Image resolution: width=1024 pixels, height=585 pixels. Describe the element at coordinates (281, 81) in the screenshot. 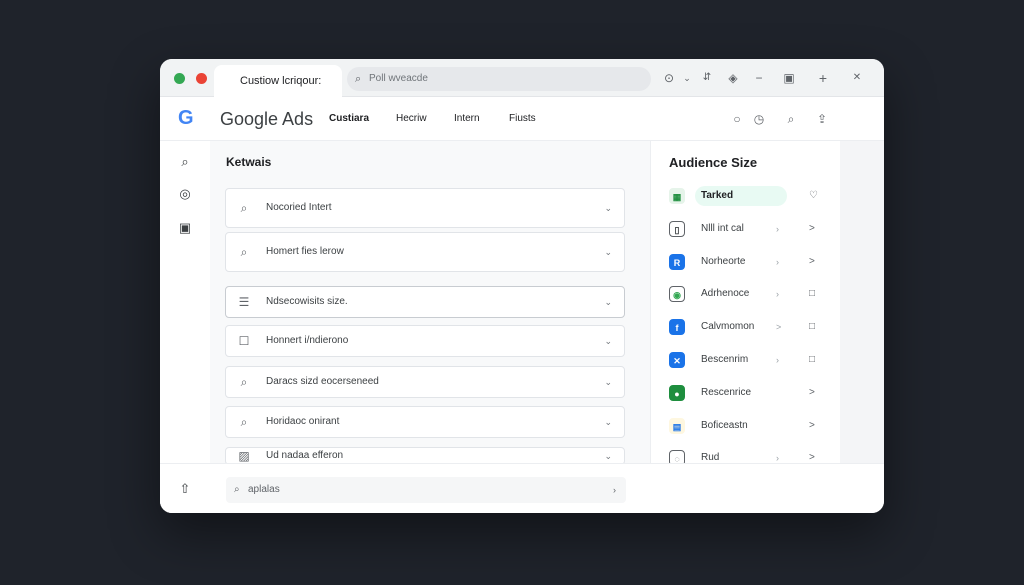

I see `tab-title: Custiow lcriqour:` at that location.